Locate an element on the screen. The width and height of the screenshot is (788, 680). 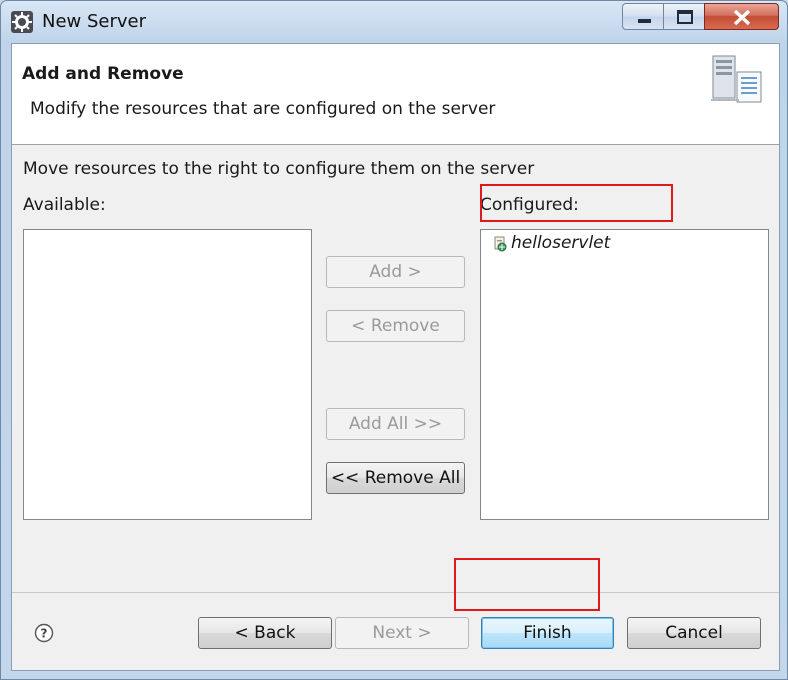
close-button is located at coordinates (741, 16).